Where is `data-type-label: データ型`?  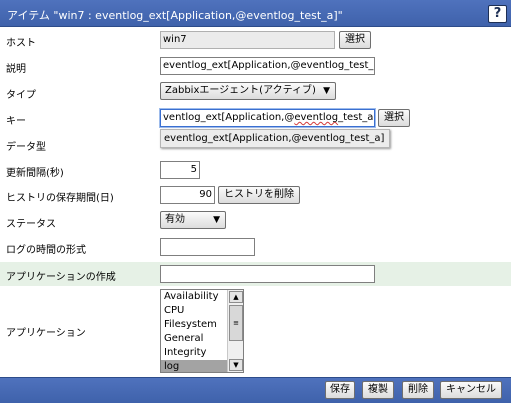 data-type-label: データ型 is located at coordinates (26, 147).